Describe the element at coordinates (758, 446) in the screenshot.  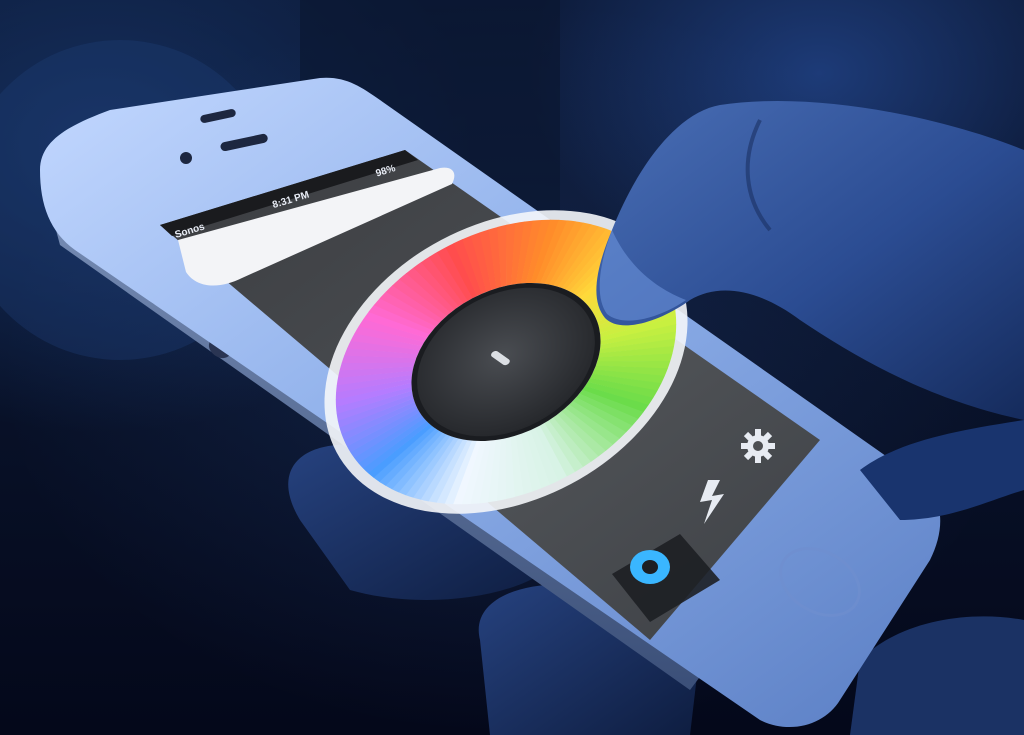
I see `control-gear` at that location.